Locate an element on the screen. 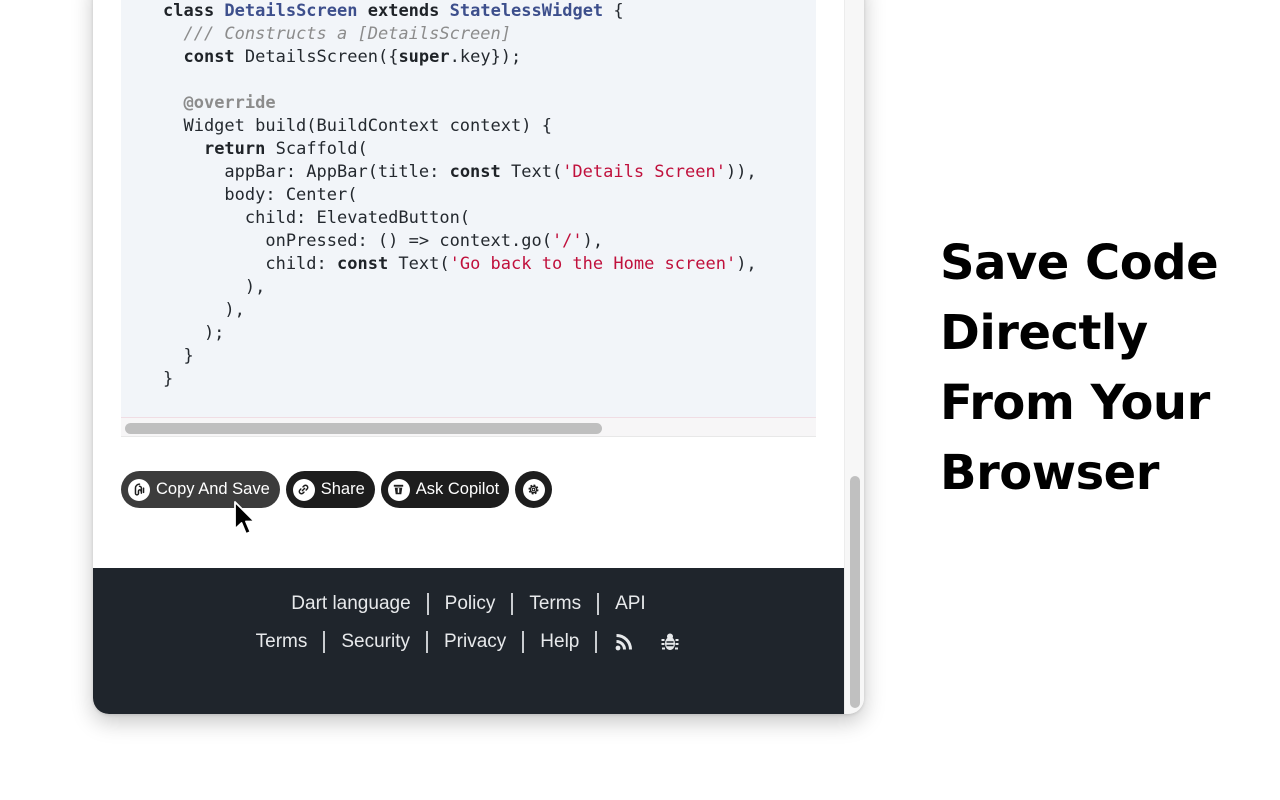 The height and width of the screenshot is (800, 1280). footer-link-terms: Terms is located at coordinates (555, 604).